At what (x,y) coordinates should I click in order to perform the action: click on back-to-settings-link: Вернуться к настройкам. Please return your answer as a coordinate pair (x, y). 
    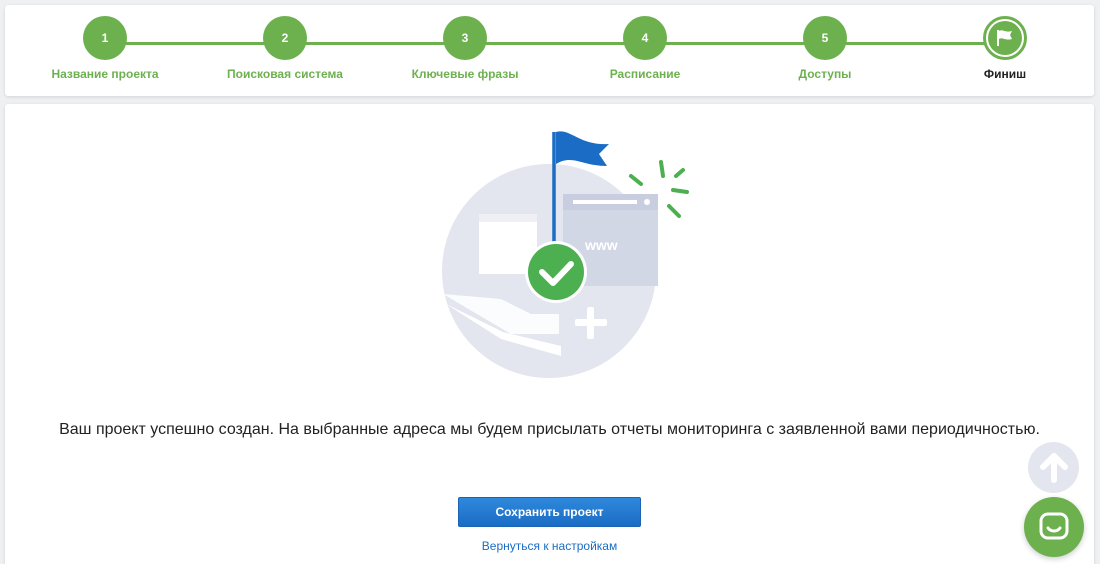
    Looking at the image, I should click on (549, 546).